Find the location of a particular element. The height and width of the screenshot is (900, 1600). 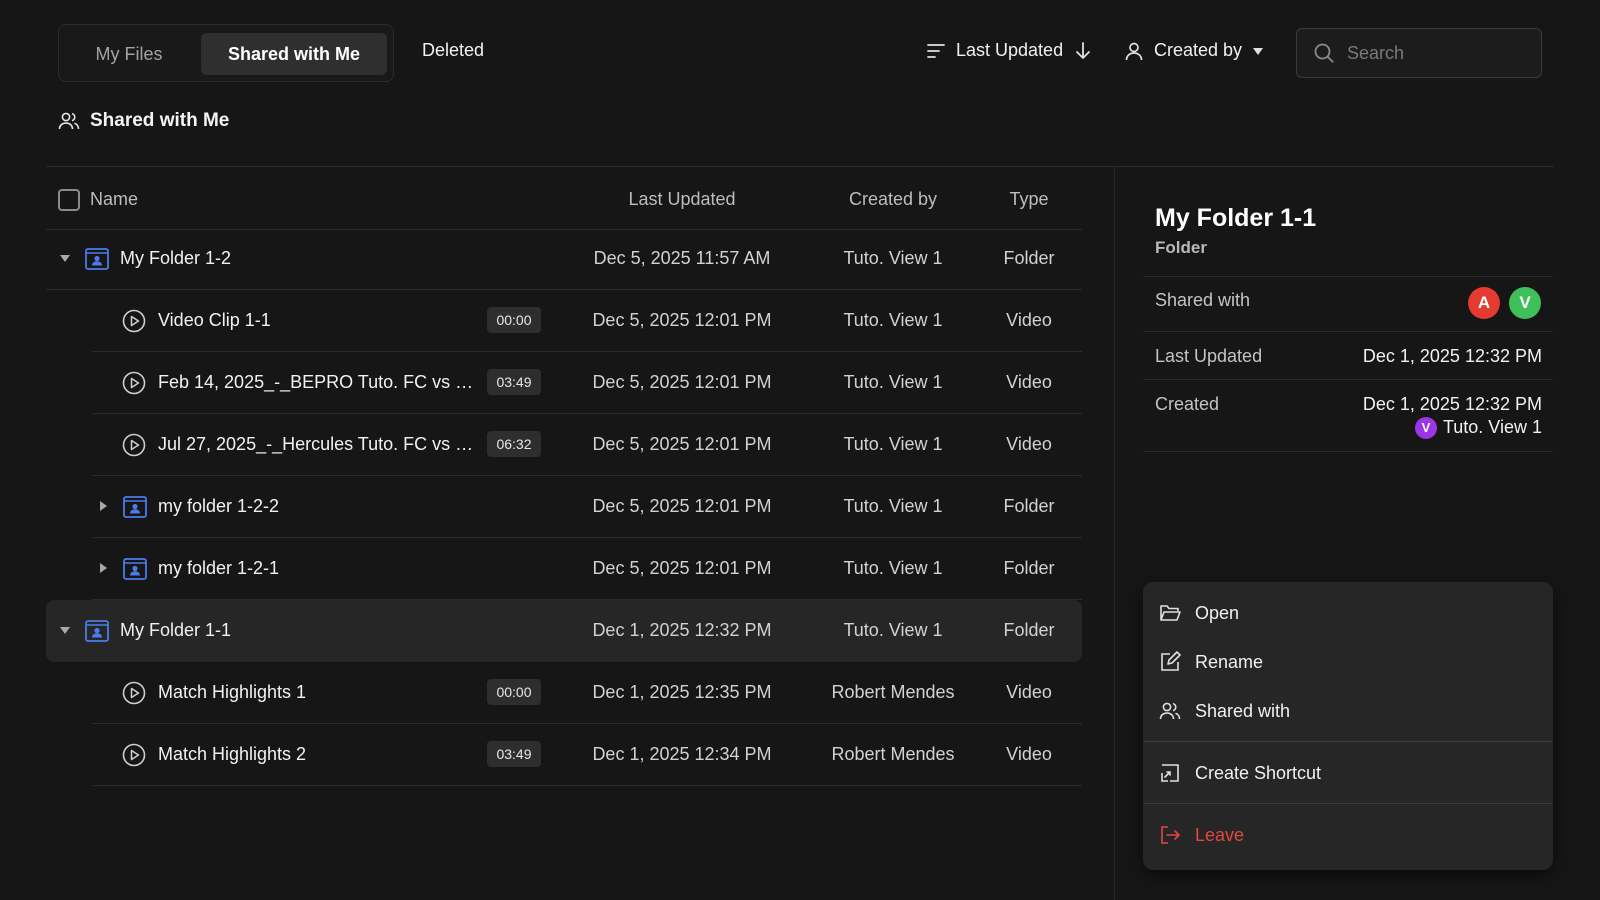

tab-shared-with-me: Shared with Me is located at coordinates (294, 54).